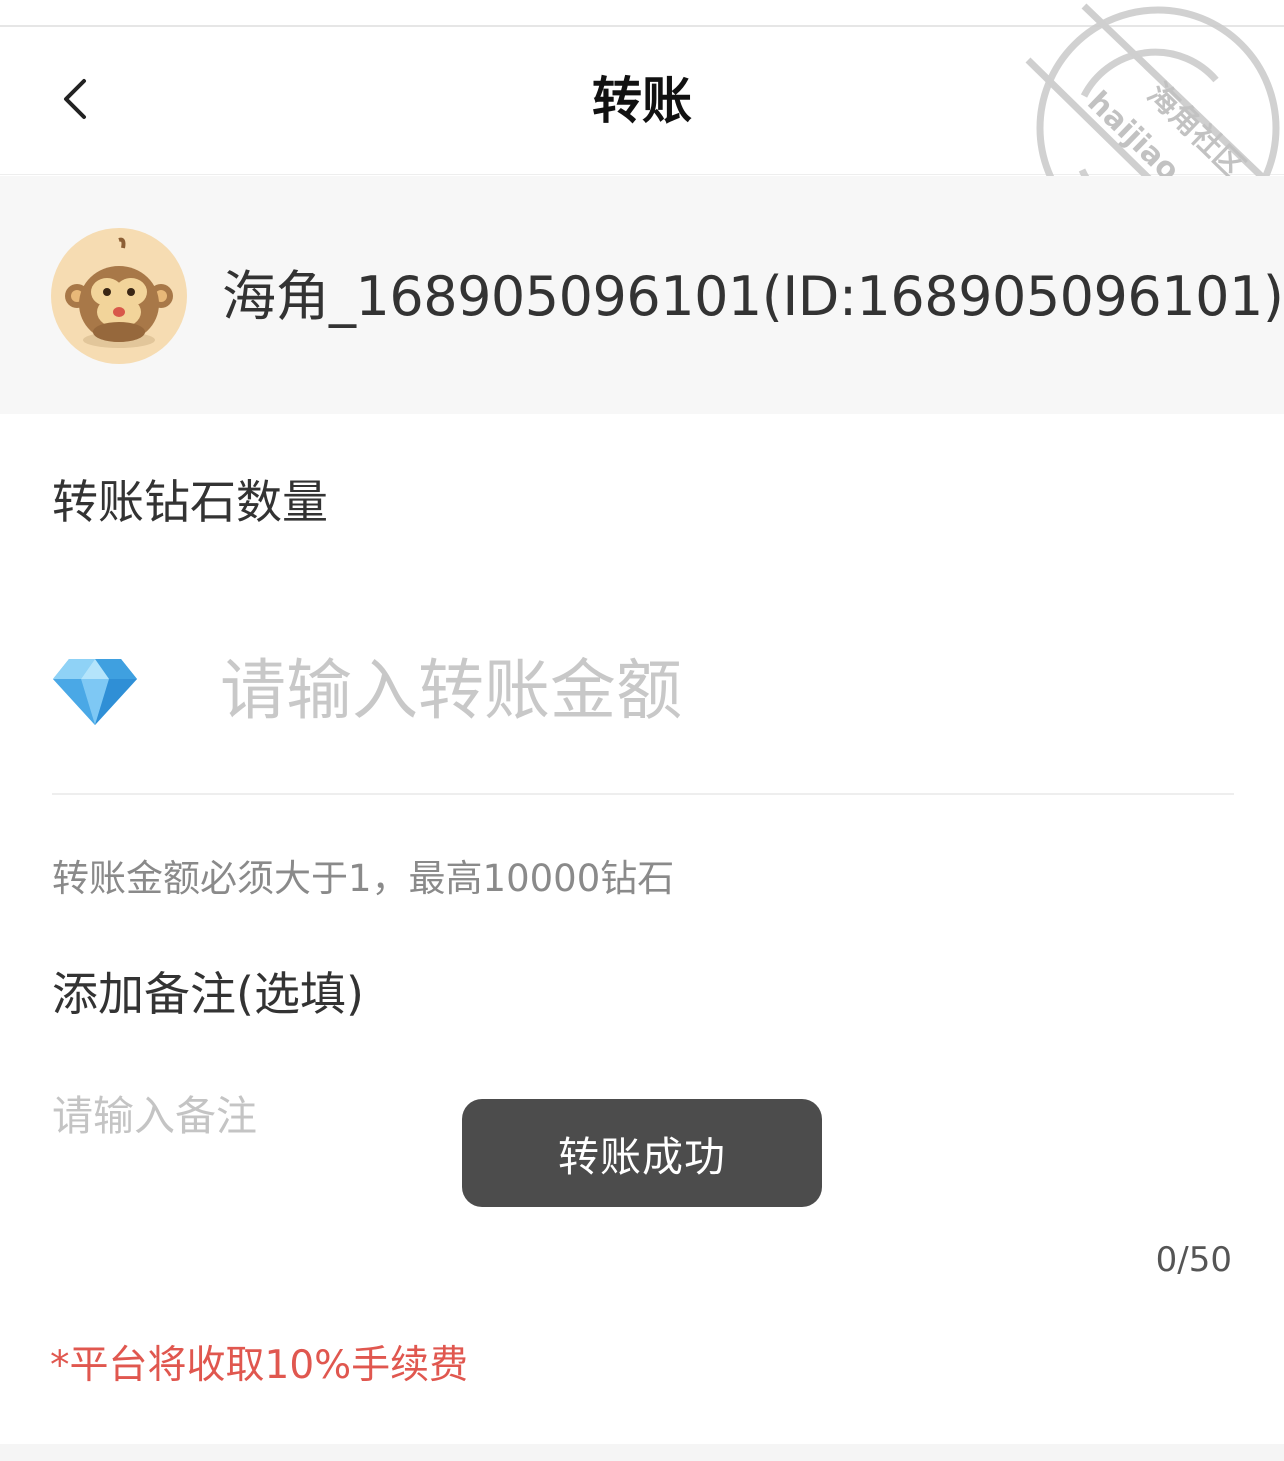 Image resolution: width=1284 pixels, height=1461 pixels. What do you see at coordinates (1193, 1260) in the screenshot?
I see `note-char-count: 0/50` at bounding box center [1193, 1260].